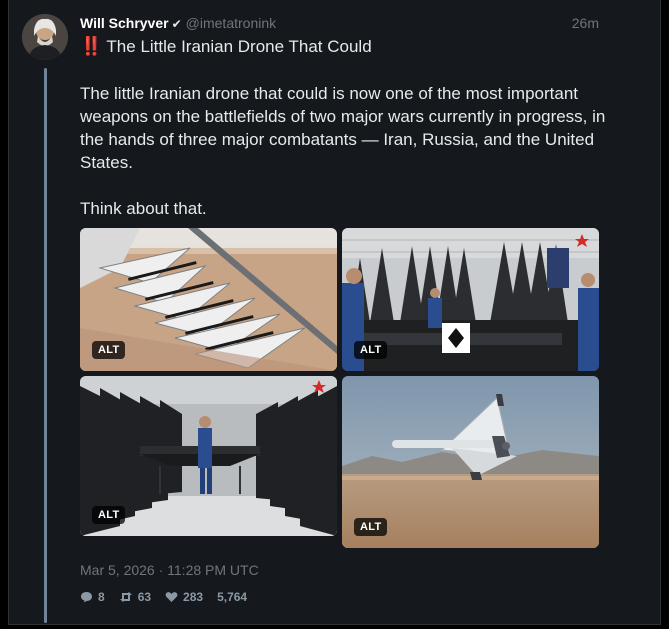 Image resolution: width=669 pixels, height=629 pixels. Describe the element at coordinates (125, 597) in the screenshot. I see `repost-icon` at that location.